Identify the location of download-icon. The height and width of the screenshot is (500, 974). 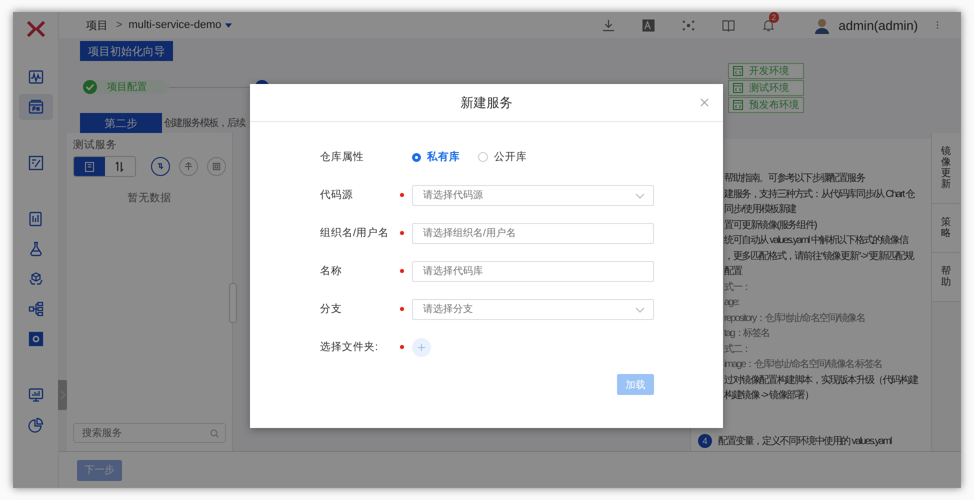
(608, 25).